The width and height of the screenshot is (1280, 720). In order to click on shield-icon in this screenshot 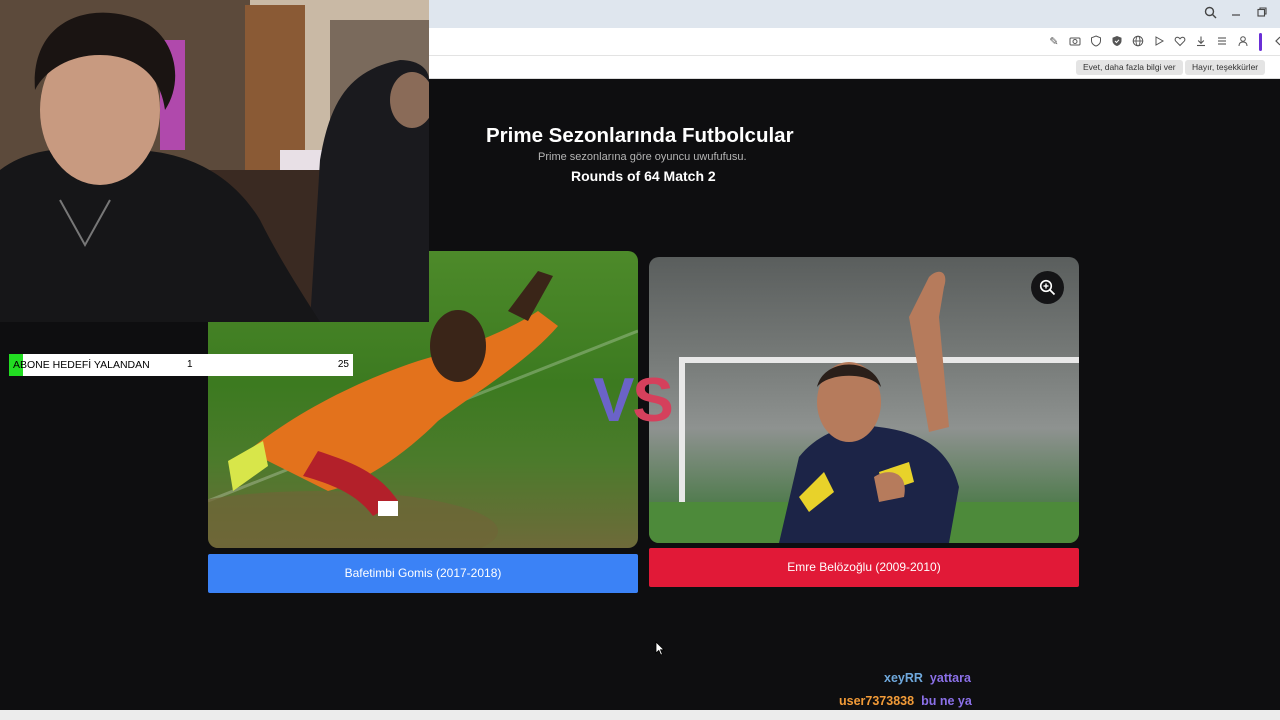, I will do `click(1096, 42)`.